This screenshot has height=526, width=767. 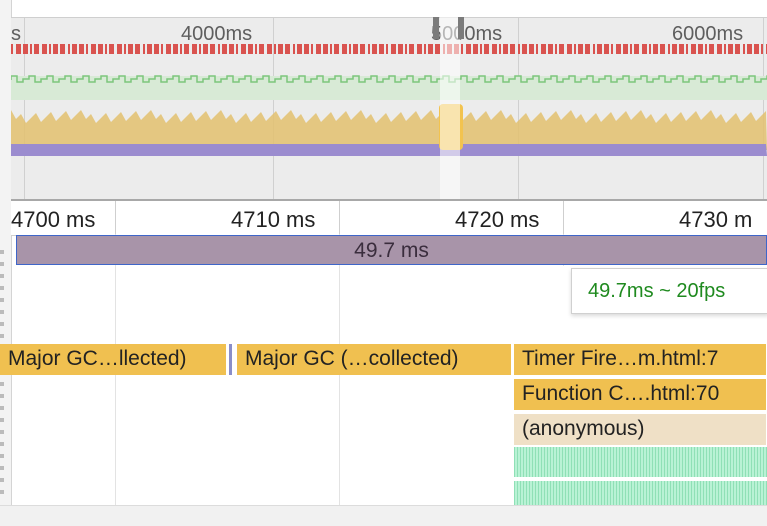 I want to click on flame-entry-major-gc: Major GC (…collected), so click(x=374, y=359).